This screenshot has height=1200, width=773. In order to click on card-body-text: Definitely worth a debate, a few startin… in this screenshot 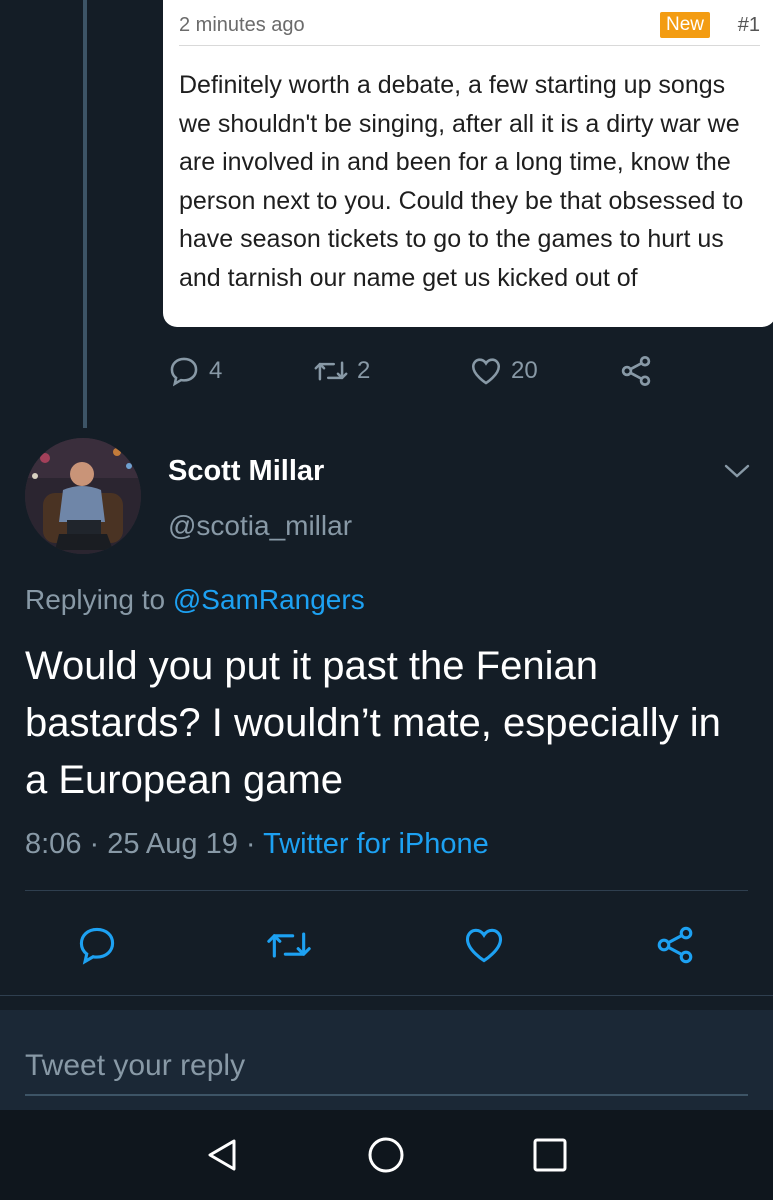, I will do `click(461, 181)`.